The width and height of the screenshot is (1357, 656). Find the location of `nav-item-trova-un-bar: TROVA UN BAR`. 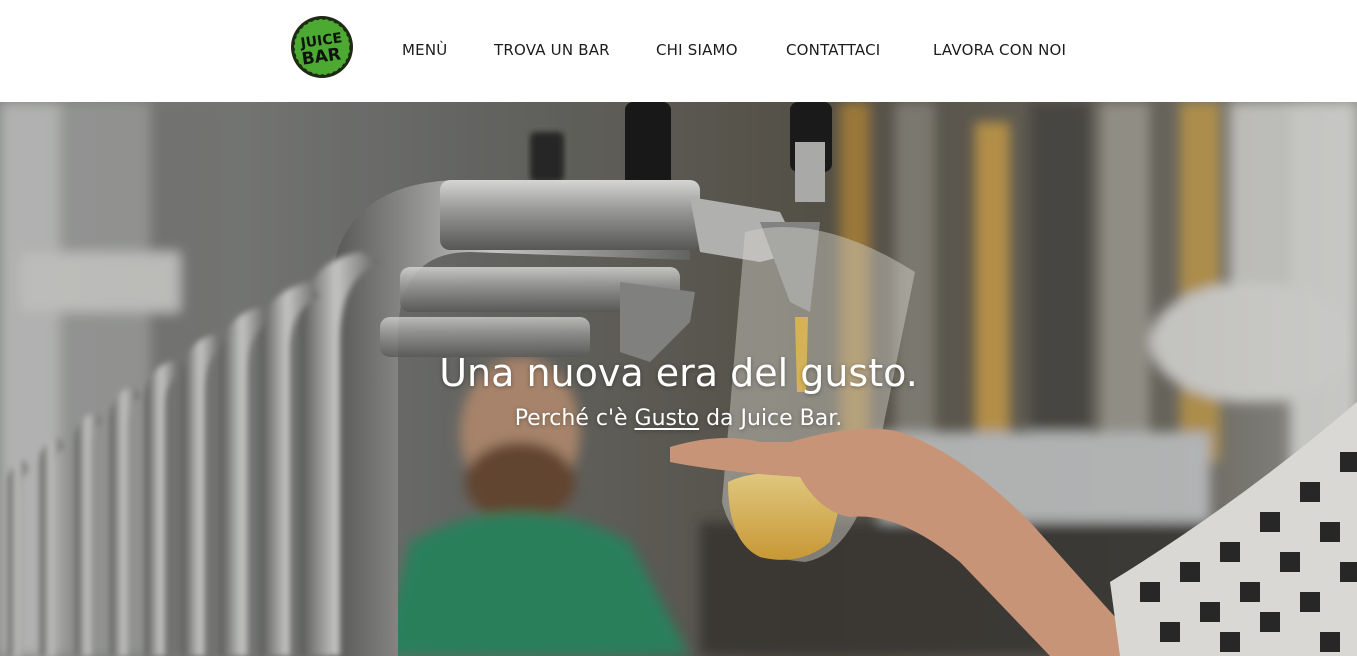

nav-item-trova-un-bar: TROVA UN BAR is located at coordinates (552, 50).